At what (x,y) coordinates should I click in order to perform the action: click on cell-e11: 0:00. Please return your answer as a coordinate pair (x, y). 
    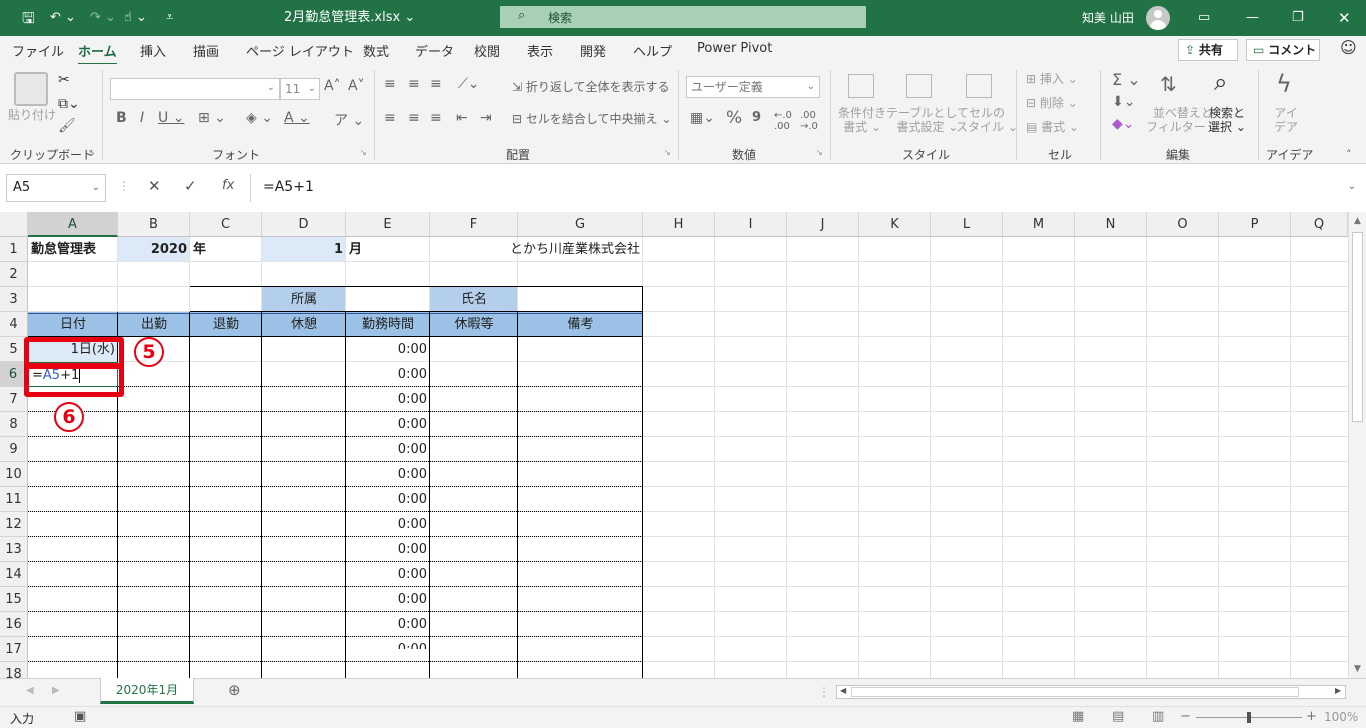
    Looking at the image, I should click on (388, 499).